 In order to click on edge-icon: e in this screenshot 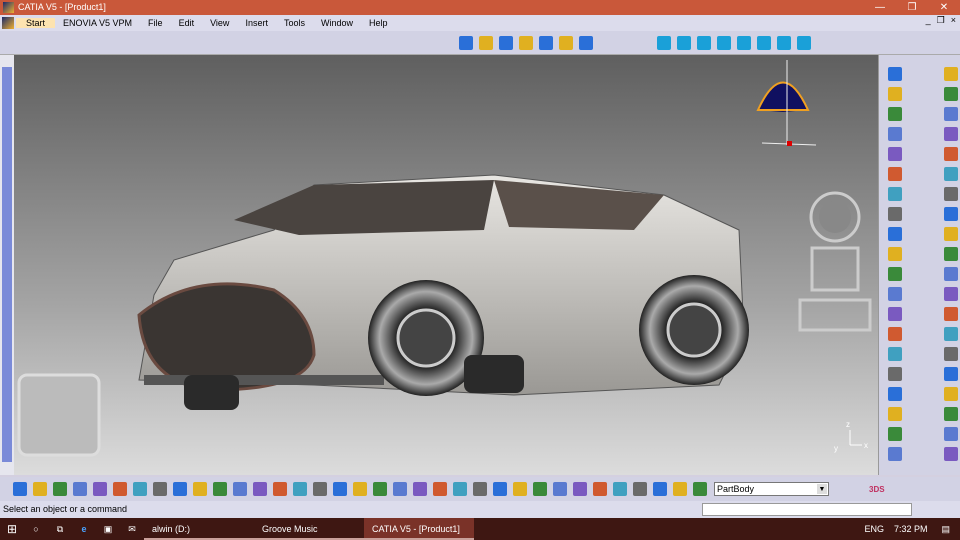, I will do `click(84, 529)`.